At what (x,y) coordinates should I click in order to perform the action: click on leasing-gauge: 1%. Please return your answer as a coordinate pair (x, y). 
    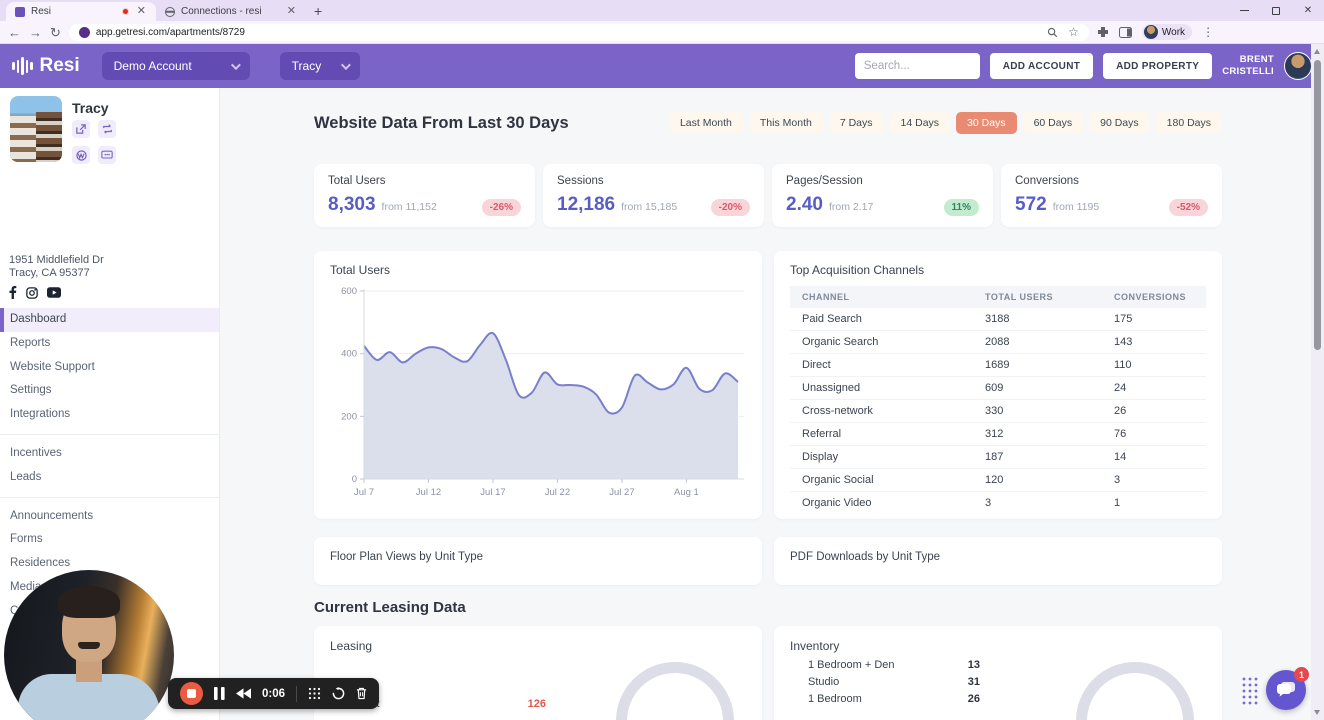
    Looking at the image, I should click on (675, 691).